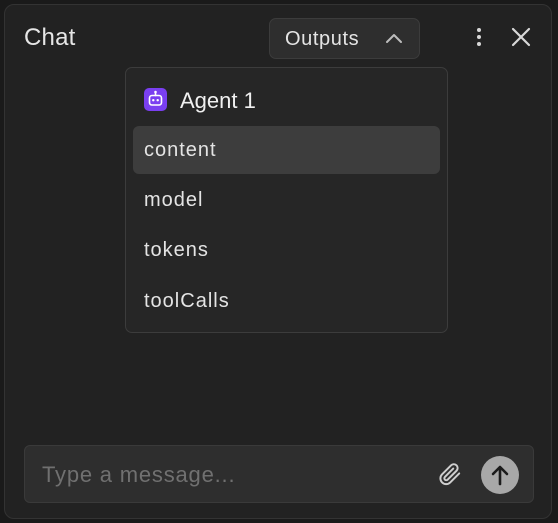 The image size is (558, 523). Describe the element at coordinates (286, 250) in the screenshot. I see `option-tokens: tokens` at that location.